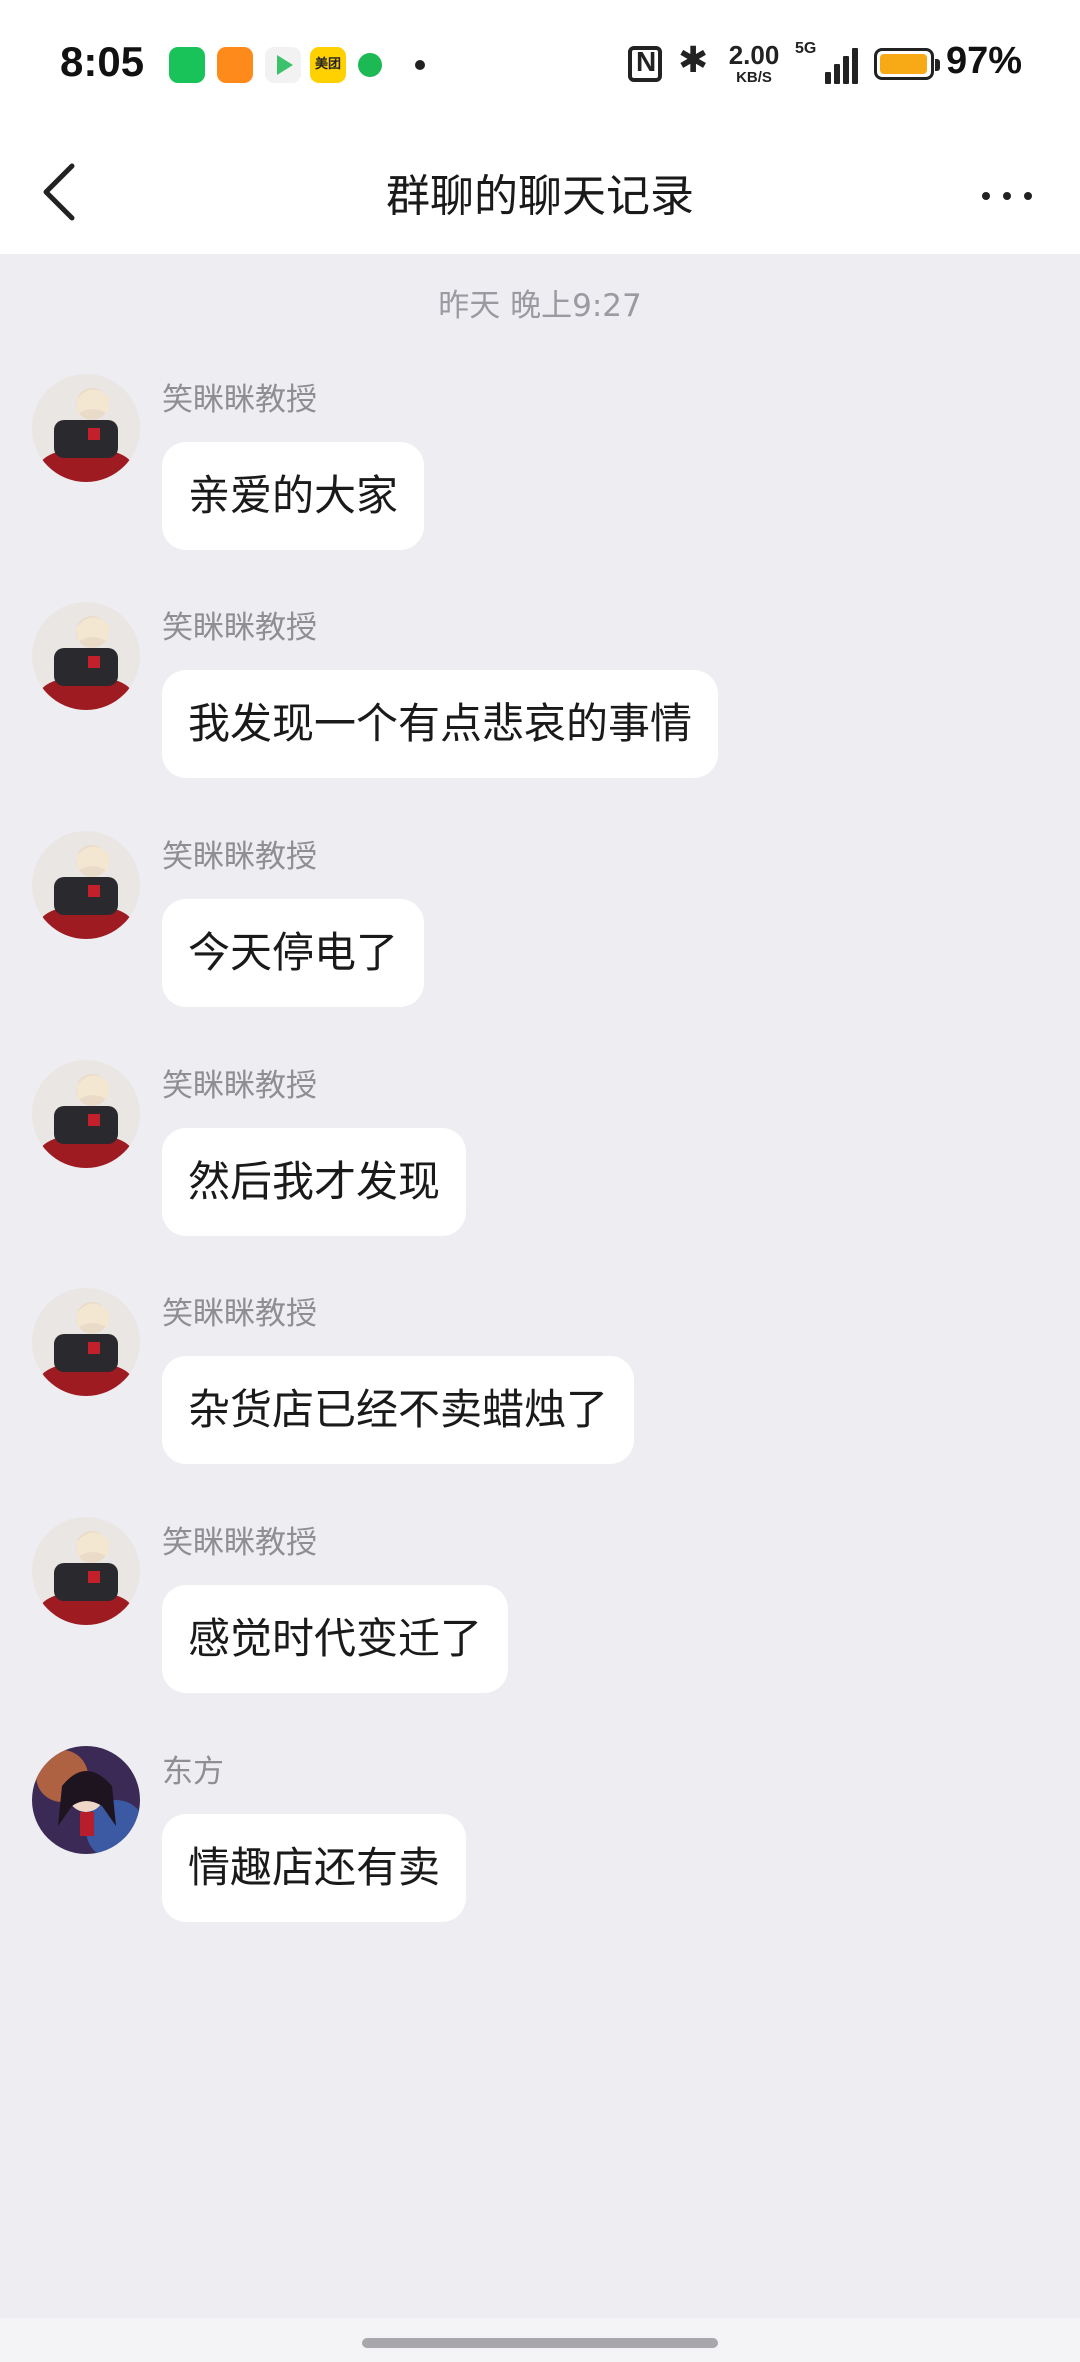 This screenshot has height=2362, width=1080. I want to click on green-dot-app-icon, so click(370, 65).